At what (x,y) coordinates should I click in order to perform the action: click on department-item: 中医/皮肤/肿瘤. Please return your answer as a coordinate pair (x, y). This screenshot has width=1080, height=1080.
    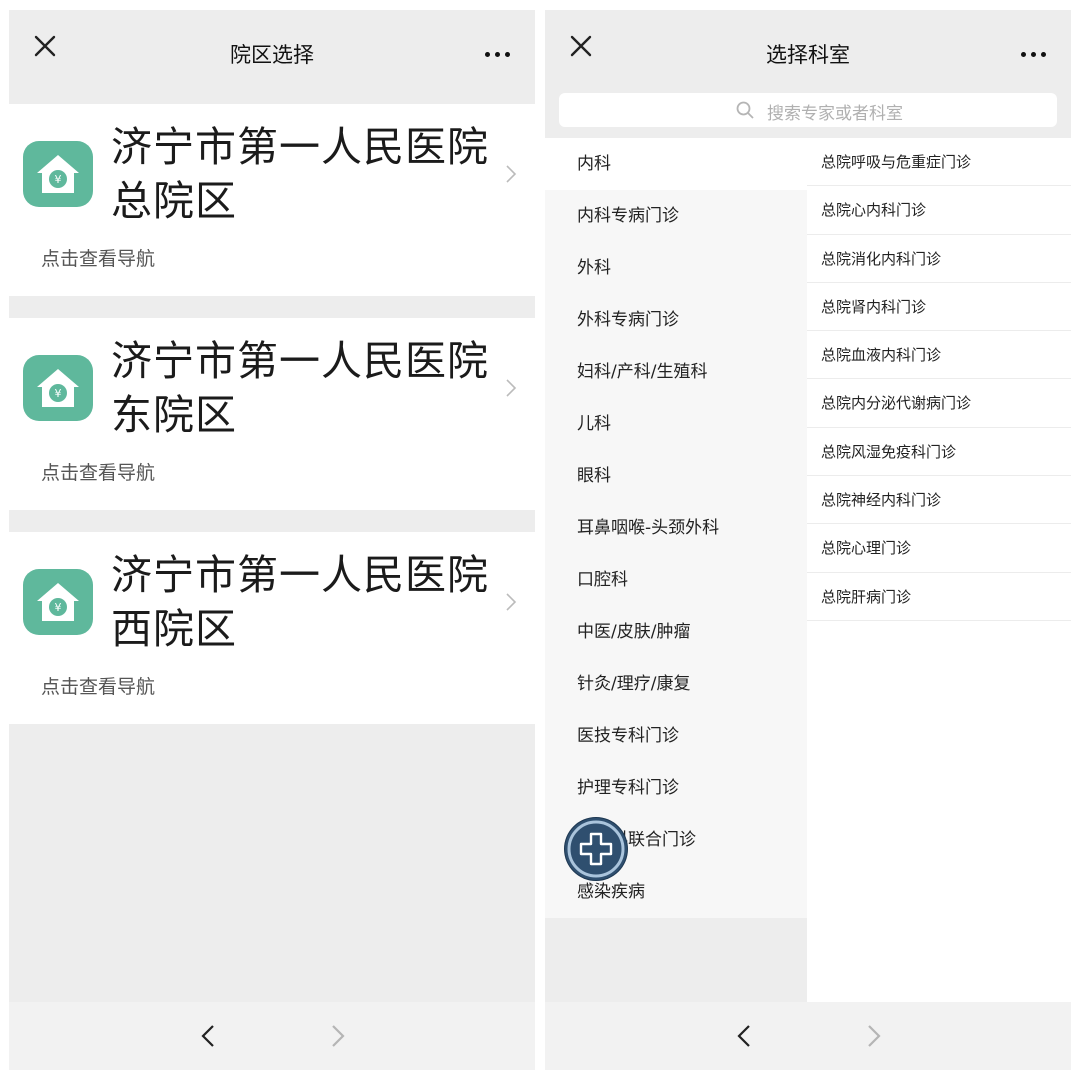
    Looking at the image, I should click on (676, 632).